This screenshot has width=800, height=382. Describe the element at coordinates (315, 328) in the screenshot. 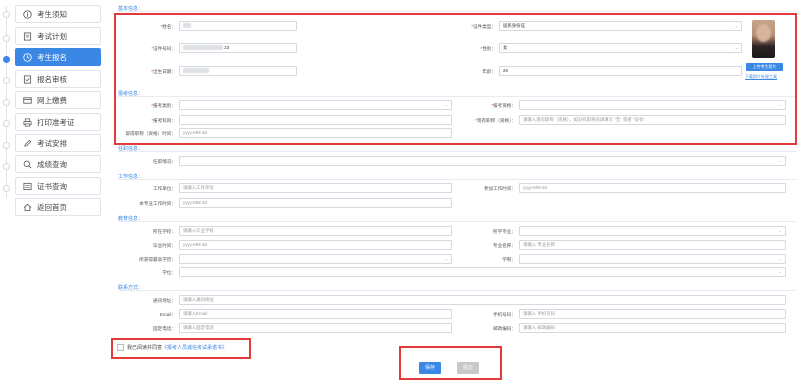

I see `phone-field: 请输入固定电话` at that location.